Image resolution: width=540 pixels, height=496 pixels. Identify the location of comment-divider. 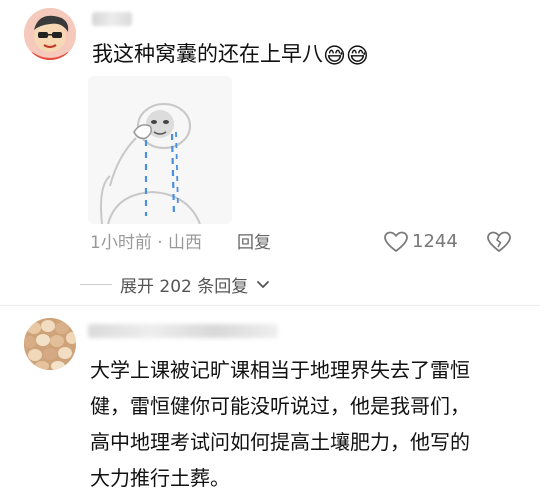
(270, 305).